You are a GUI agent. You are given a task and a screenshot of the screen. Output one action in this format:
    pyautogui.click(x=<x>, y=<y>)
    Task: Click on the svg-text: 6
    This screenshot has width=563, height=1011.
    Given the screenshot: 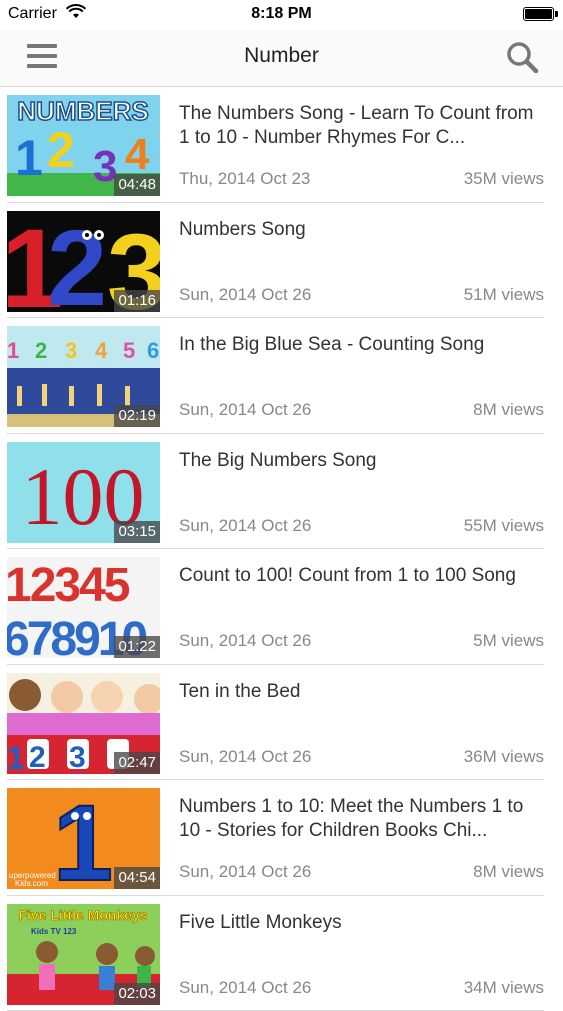 What is the action you would take?
    pyautogui.click(x=153, y=350)
    